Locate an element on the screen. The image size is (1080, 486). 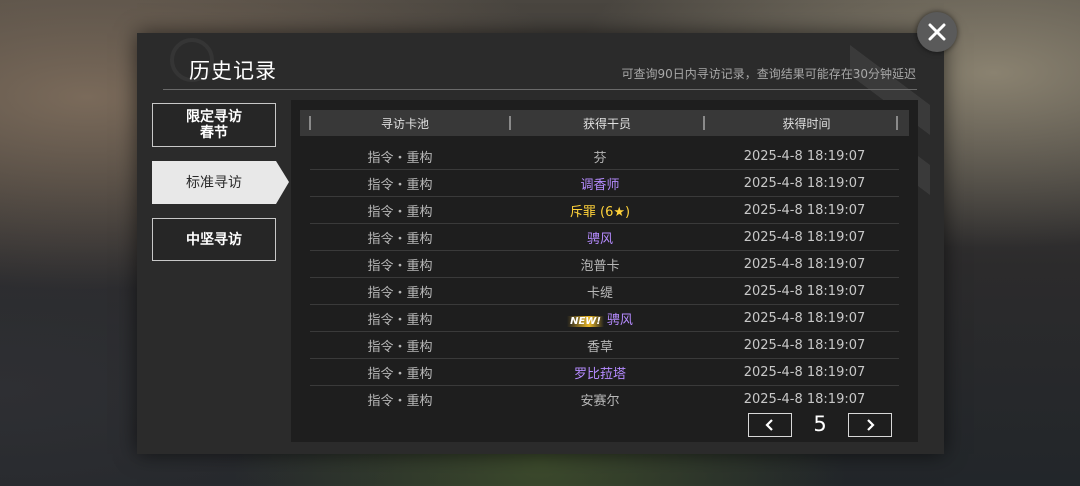
cell-operator: 香草 is located at coordinates (600, 345).